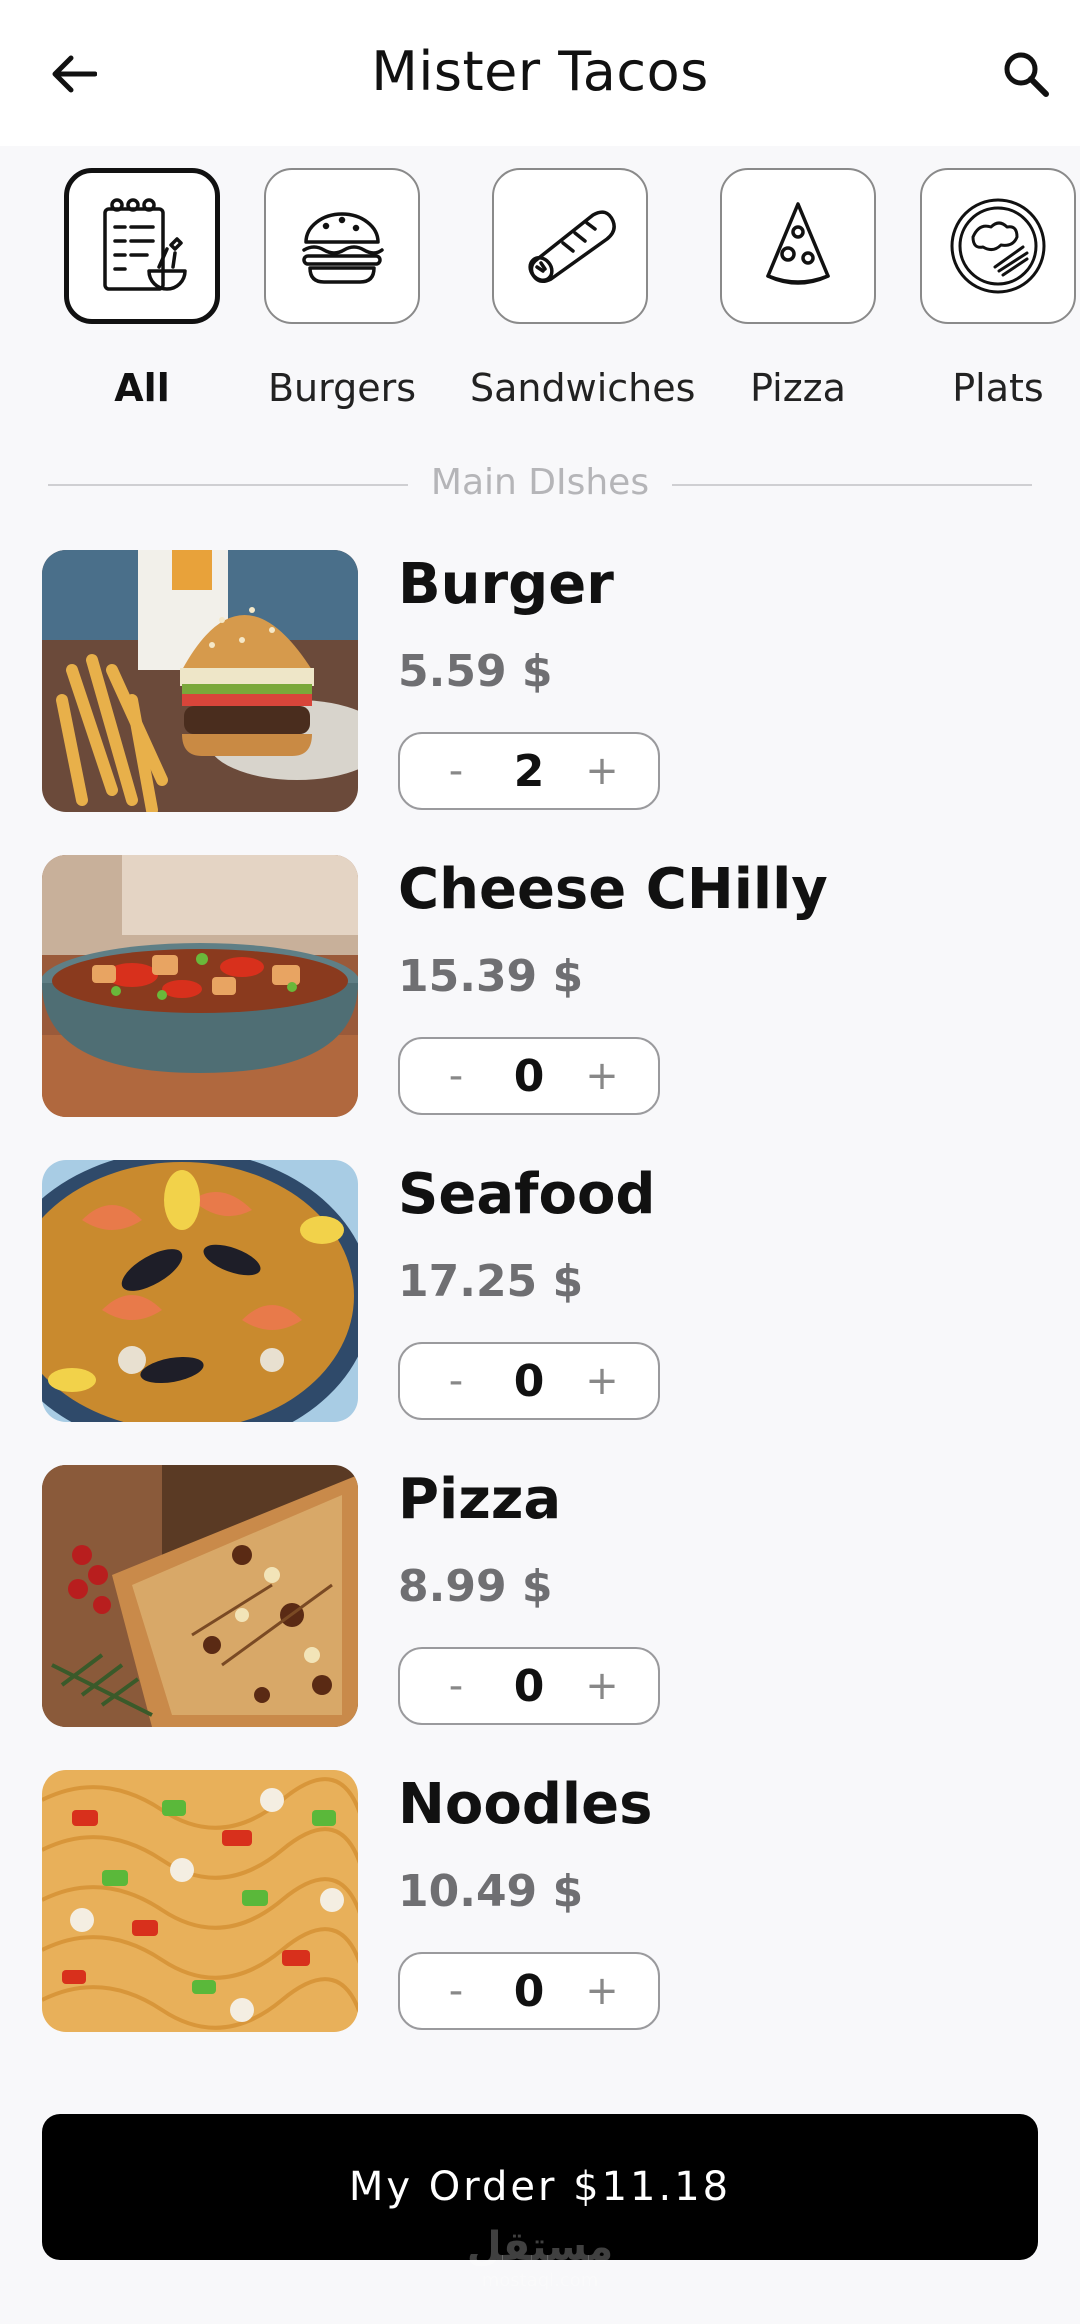  Describe the element at coordinates (798, 388) in the screenshot. I see `category-label: Pizza` at that location.